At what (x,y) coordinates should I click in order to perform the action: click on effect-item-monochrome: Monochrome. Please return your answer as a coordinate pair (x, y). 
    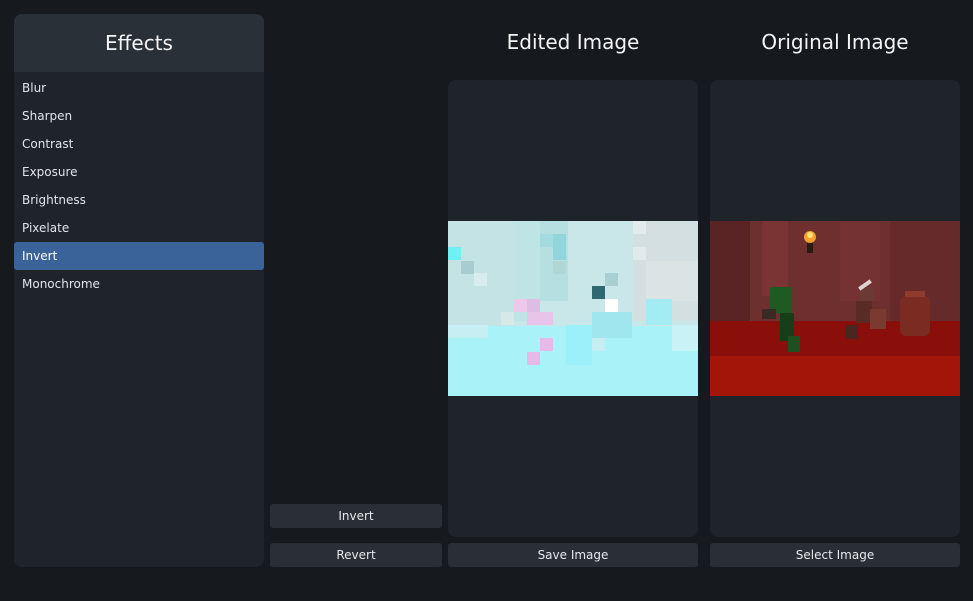
    Looking at the image, I should click on (139, 284).